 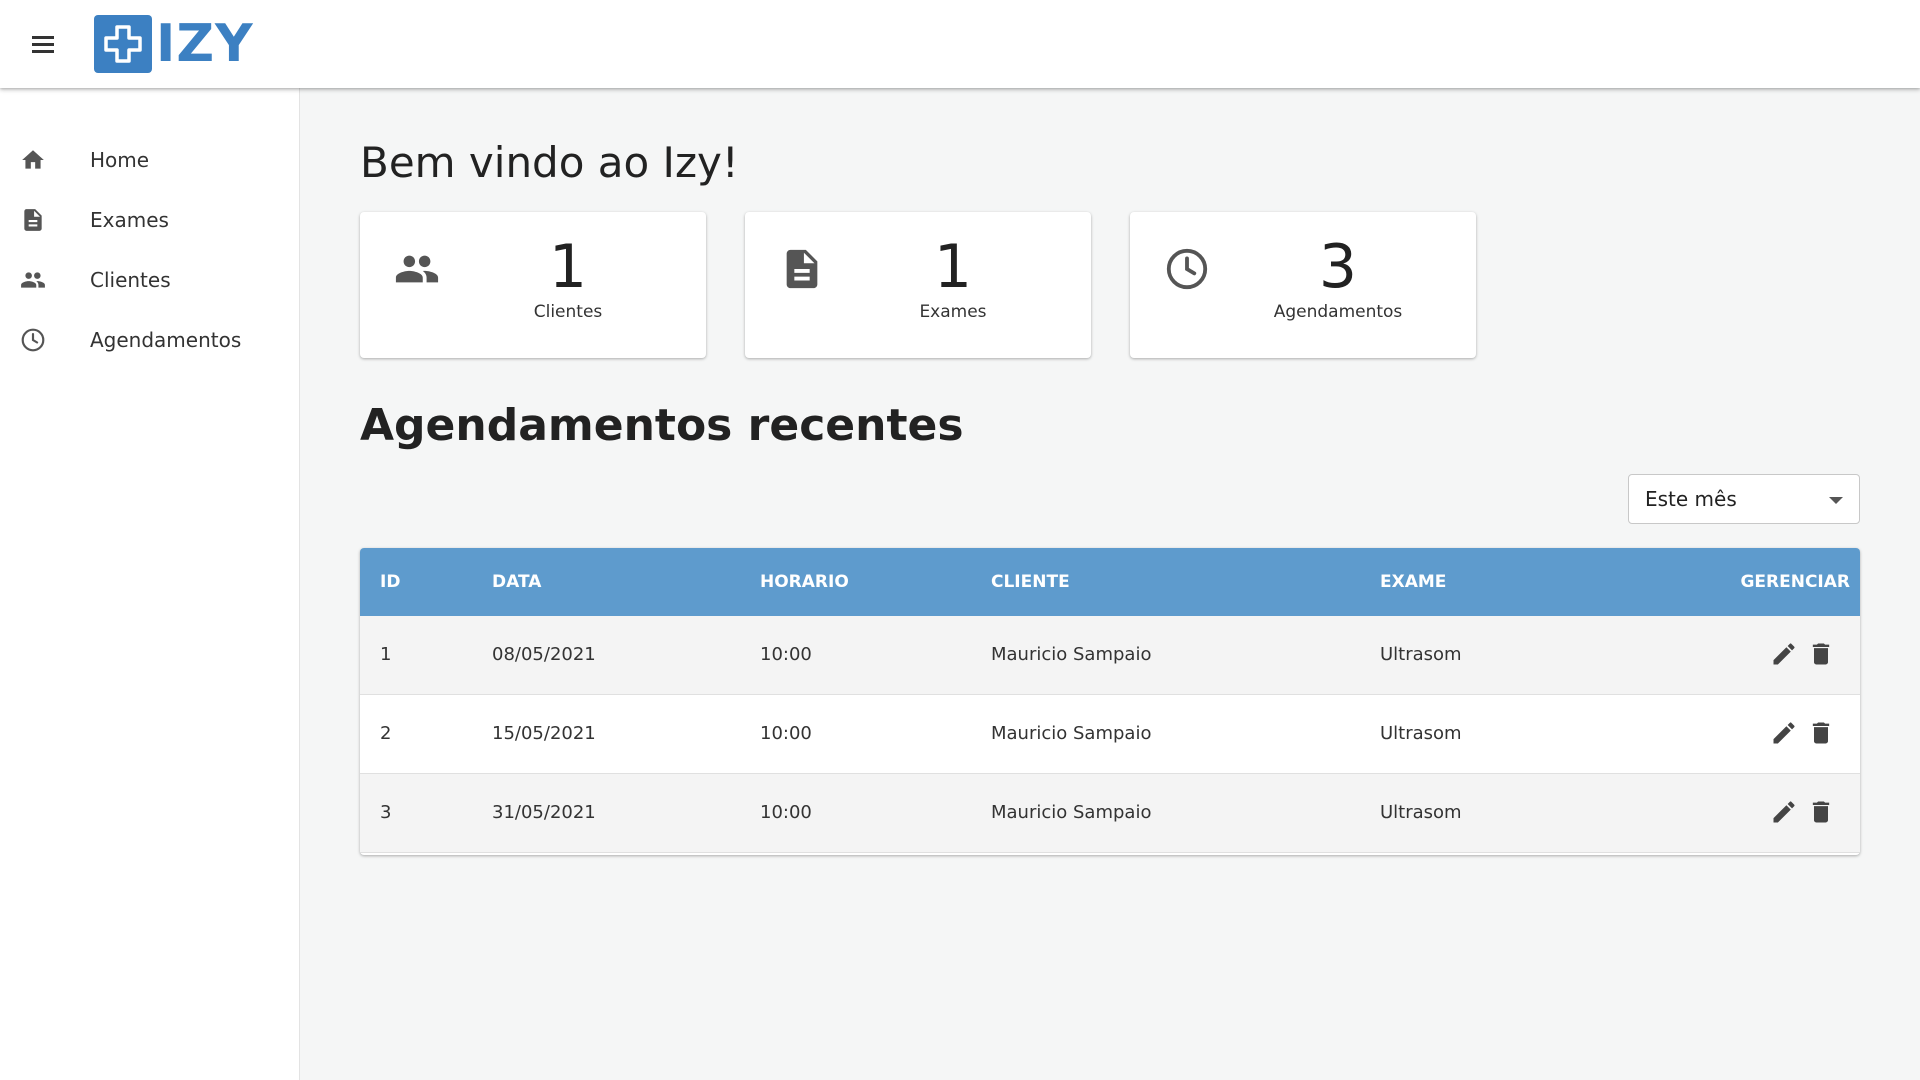 What do you see at coordinates (549, 162) in the screenshot?
I see `page-title: Bem vindo ao Izy!` at bounding box center [549, 162].